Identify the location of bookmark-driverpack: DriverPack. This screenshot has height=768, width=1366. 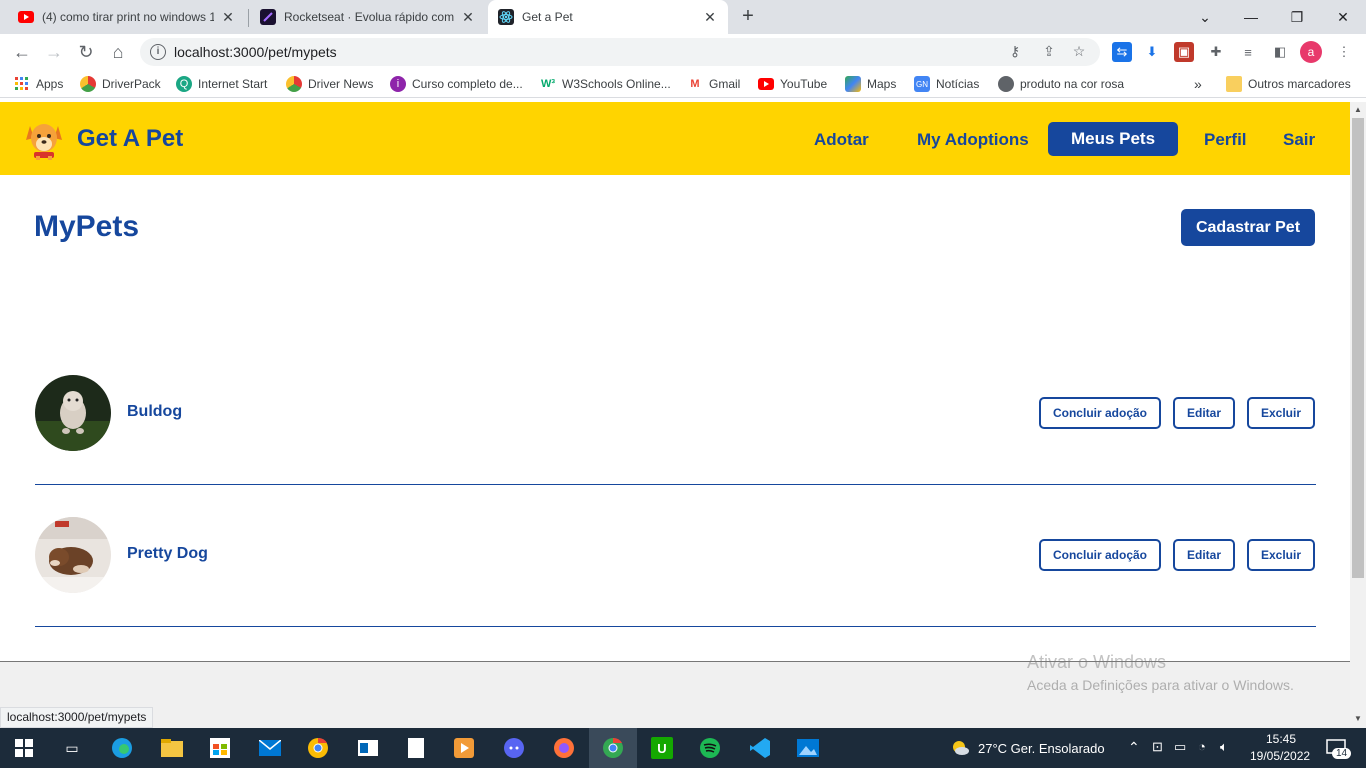
(120, 84).